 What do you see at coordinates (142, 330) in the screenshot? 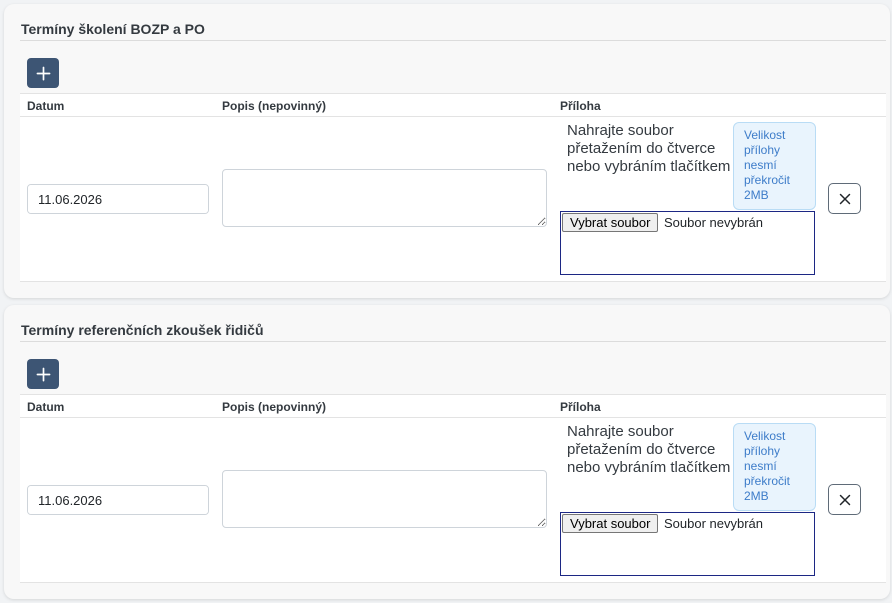
I see `section-title: Termíny referenčních zkoušek řidičů` at bounding box center [142, 330].